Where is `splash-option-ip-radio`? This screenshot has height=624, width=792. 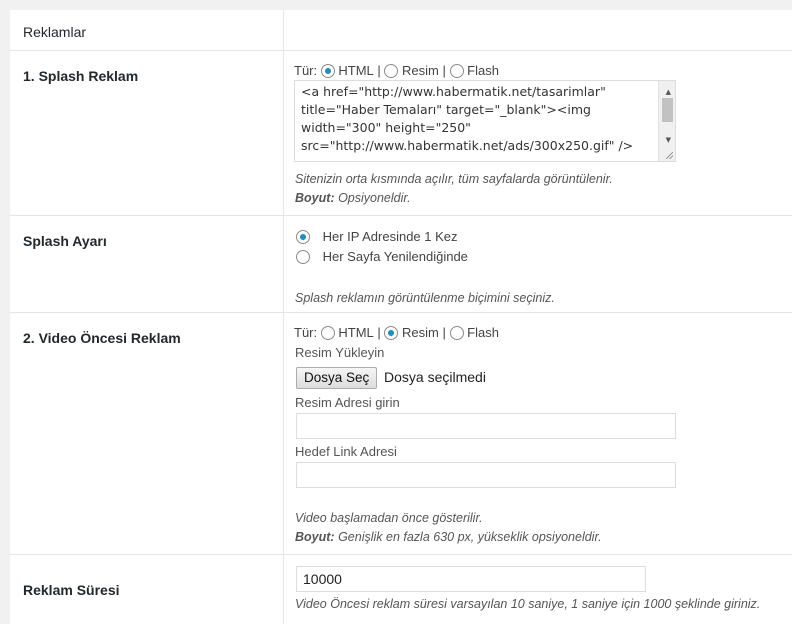 splash-option-ip-radio is located at coordinates (303, 236).